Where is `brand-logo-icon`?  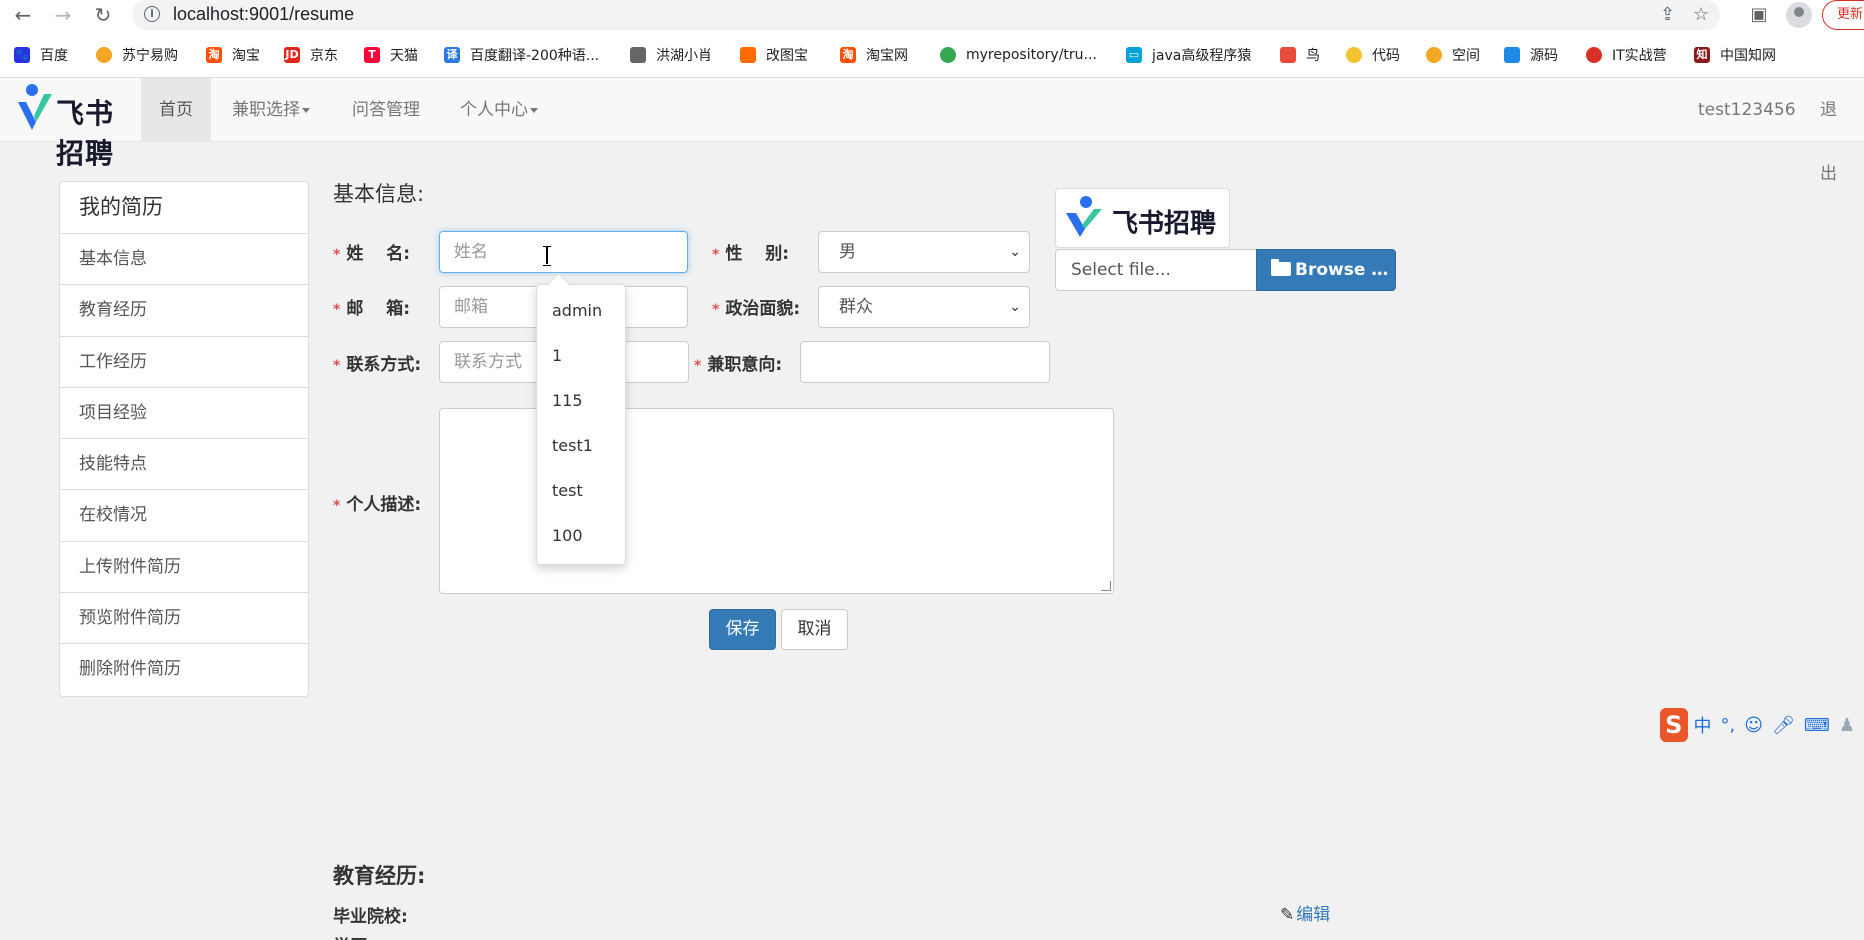 brand-logo-icon is located at coordinates (35, 107).